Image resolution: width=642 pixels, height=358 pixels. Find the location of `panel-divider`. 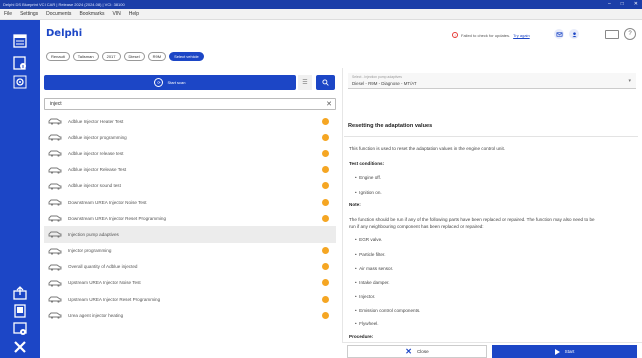

panel-divider is located at coordinates (342, 213).